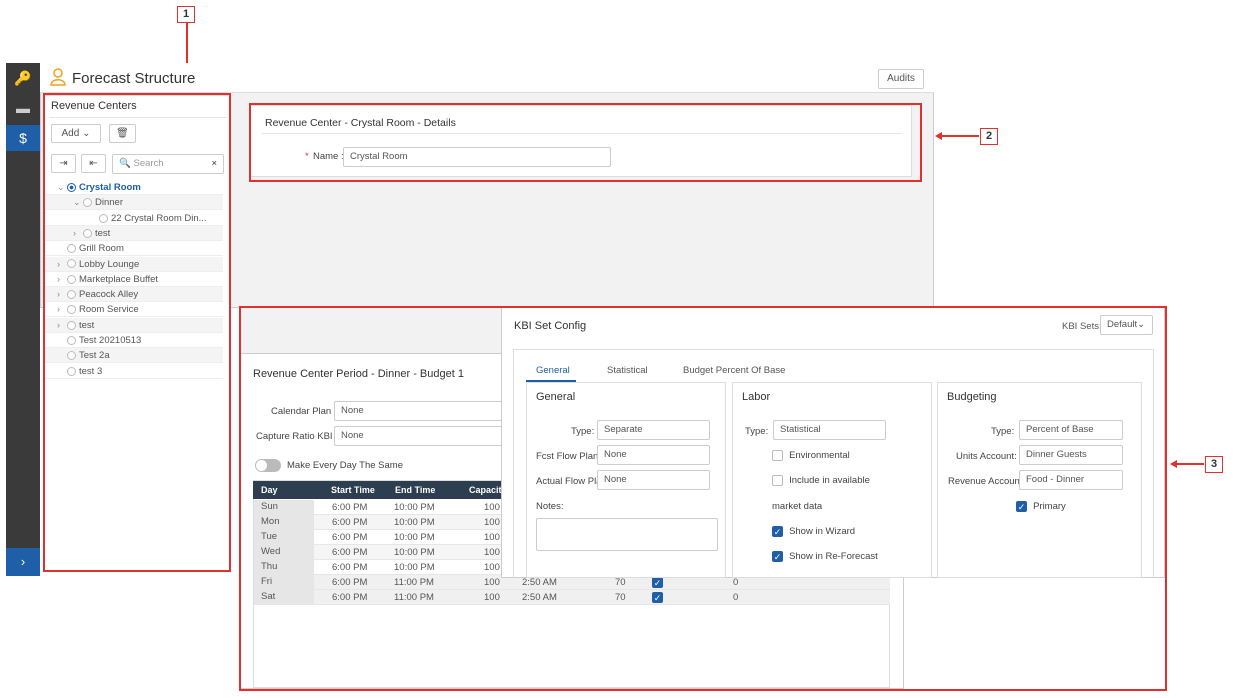 This screenshot has height=698, width=1240. What do you see at coordinates (58, 77) in the screenshot?
I see `person-icon` at bounding box center [58, 77].